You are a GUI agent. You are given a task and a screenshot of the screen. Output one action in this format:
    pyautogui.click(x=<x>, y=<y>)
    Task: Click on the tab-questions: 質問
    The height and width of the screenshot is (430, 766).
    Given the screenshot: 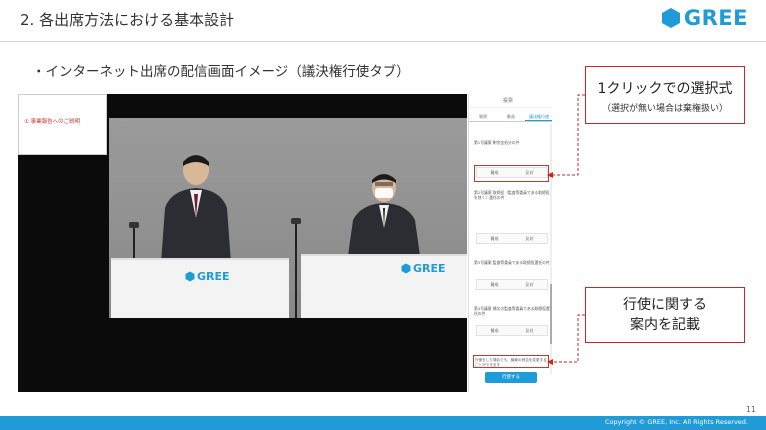 What is the action you would take?
    pyautogui.click(x=483, y=116)
    